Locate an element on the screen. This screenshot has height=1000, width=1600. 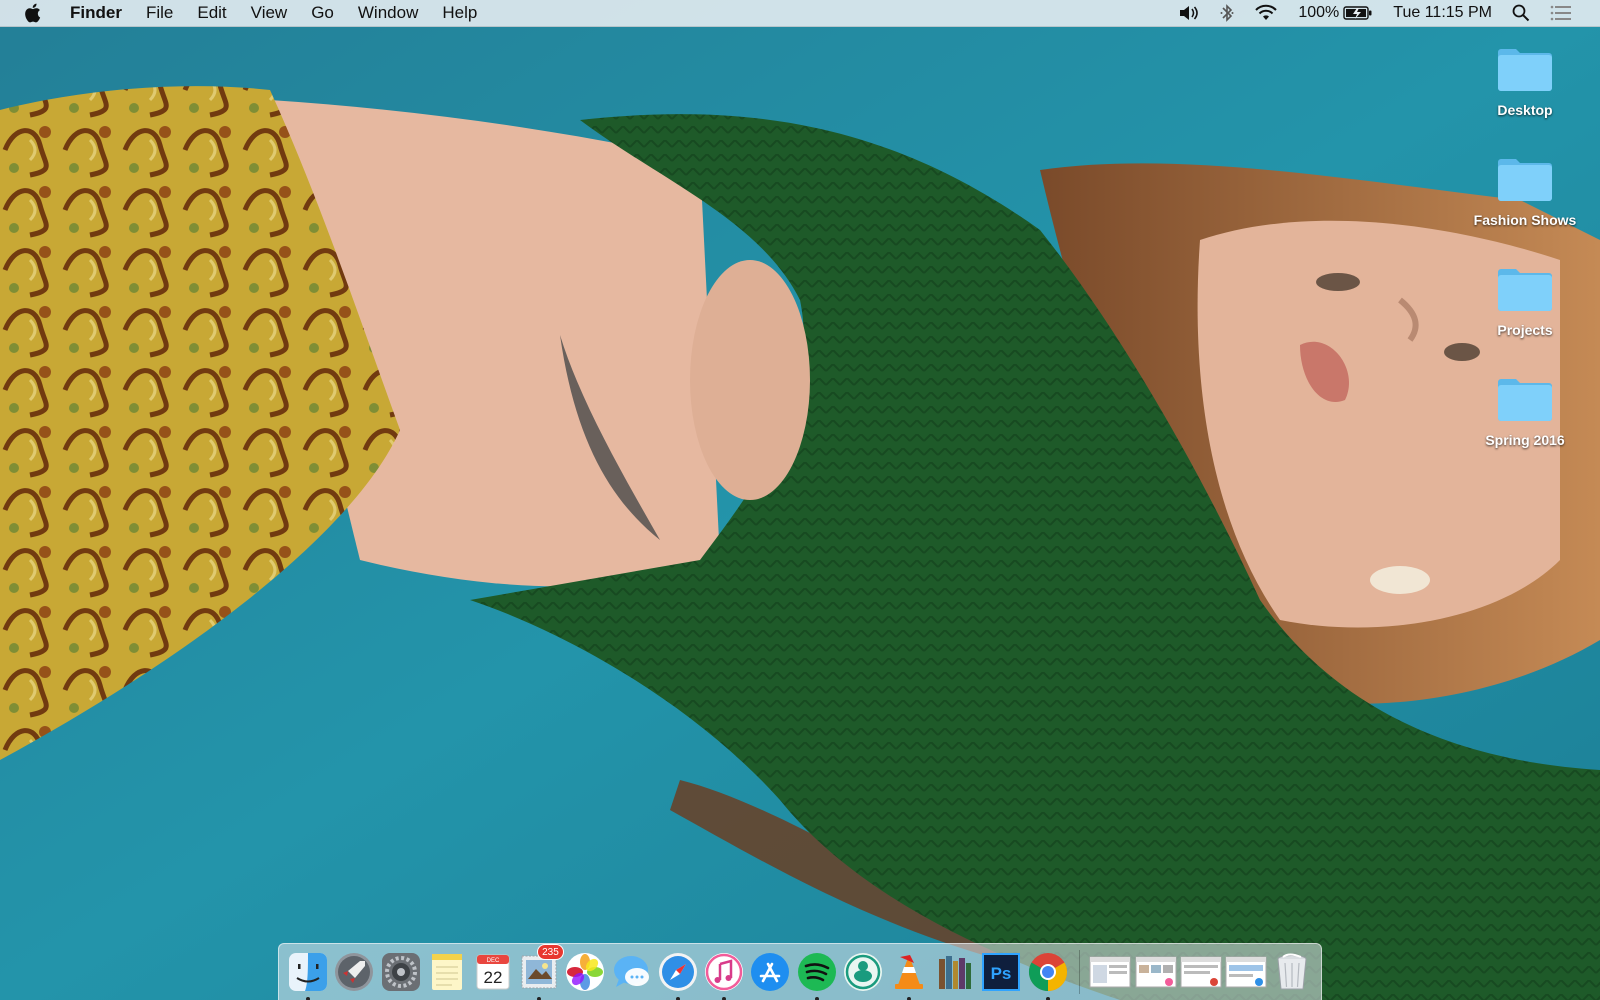
spotify-icon is located at coordinates (816, 972).